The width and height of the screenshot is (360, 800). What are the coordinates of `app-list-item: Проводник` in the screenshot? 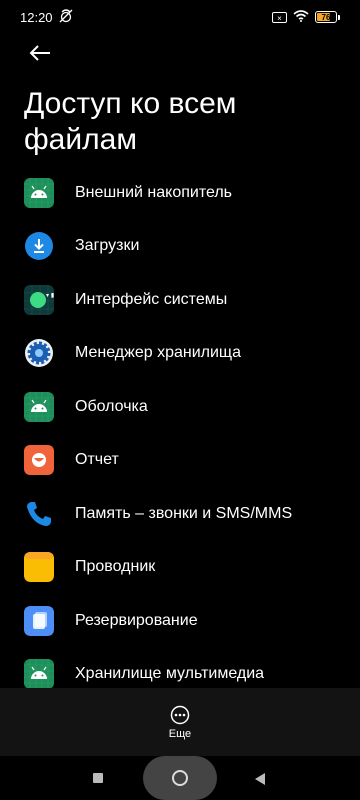 It's located at (180, 568).